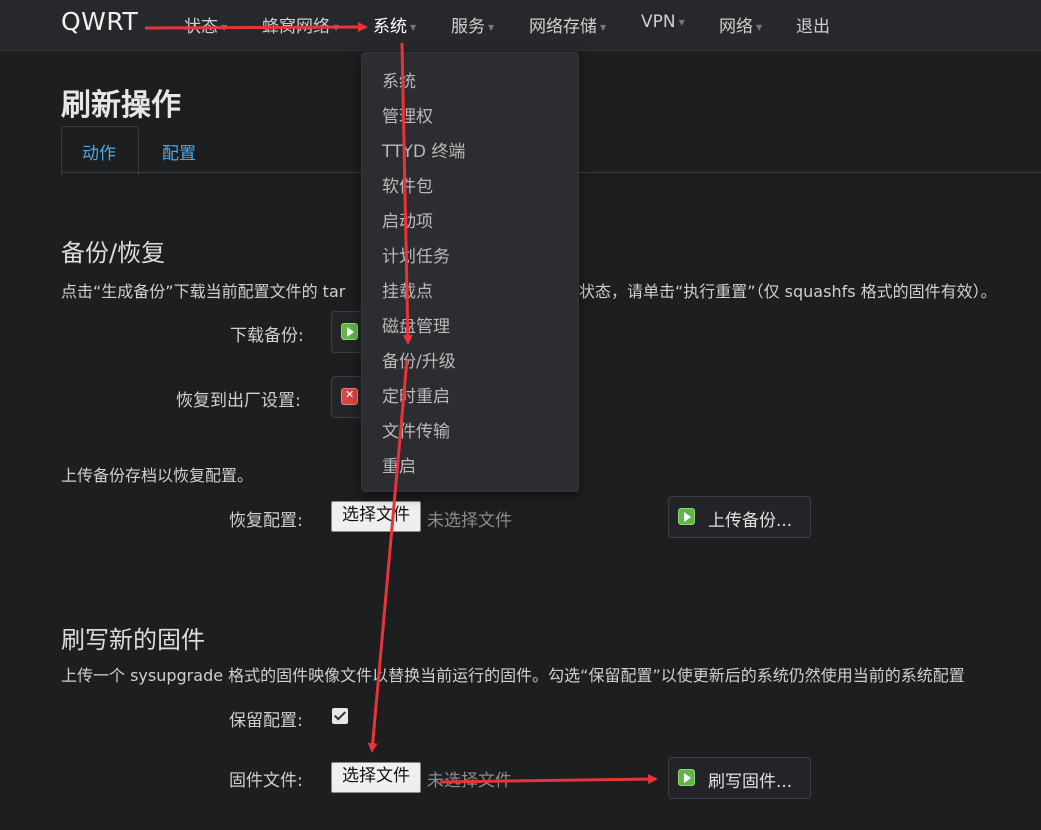 The image size is (1041, 830). I want to click on backup-description: 点击“生成备份”下载当前配置文件的 tar, so click(203, 290).